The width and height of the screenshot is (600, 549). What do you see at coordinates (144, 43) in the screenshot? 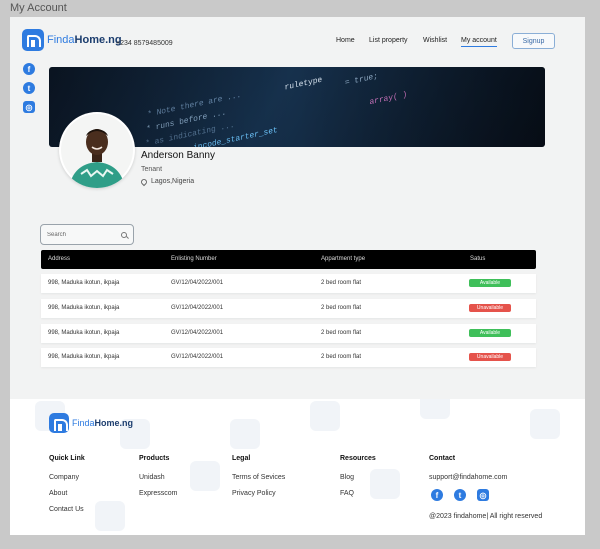
I see `phone-number: +234 8579485009` at bounding box center [144, 43].